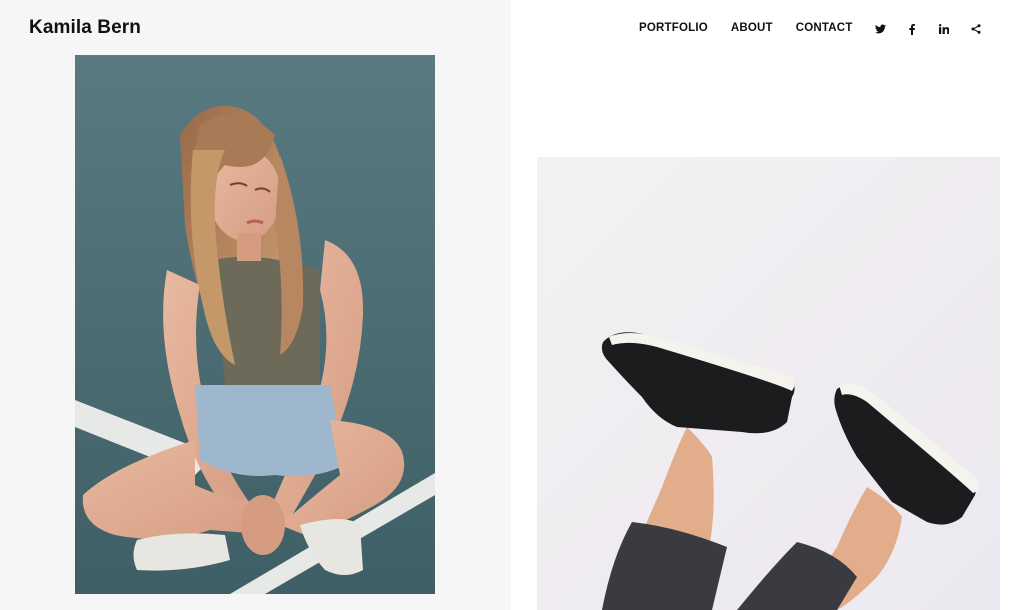 This screenshot has height=610, width=1024. I want to click on share-icon, so click(976, 29).